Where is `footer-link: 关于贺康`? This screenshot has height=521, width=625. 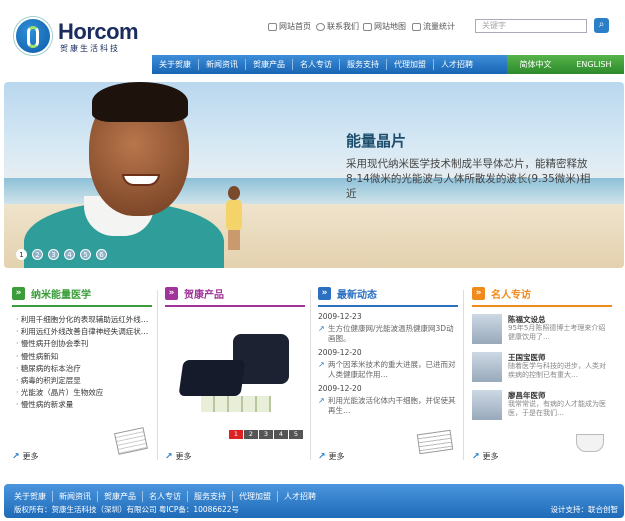
footer-link: 关于贺康 is located at coordinates (33, 496).